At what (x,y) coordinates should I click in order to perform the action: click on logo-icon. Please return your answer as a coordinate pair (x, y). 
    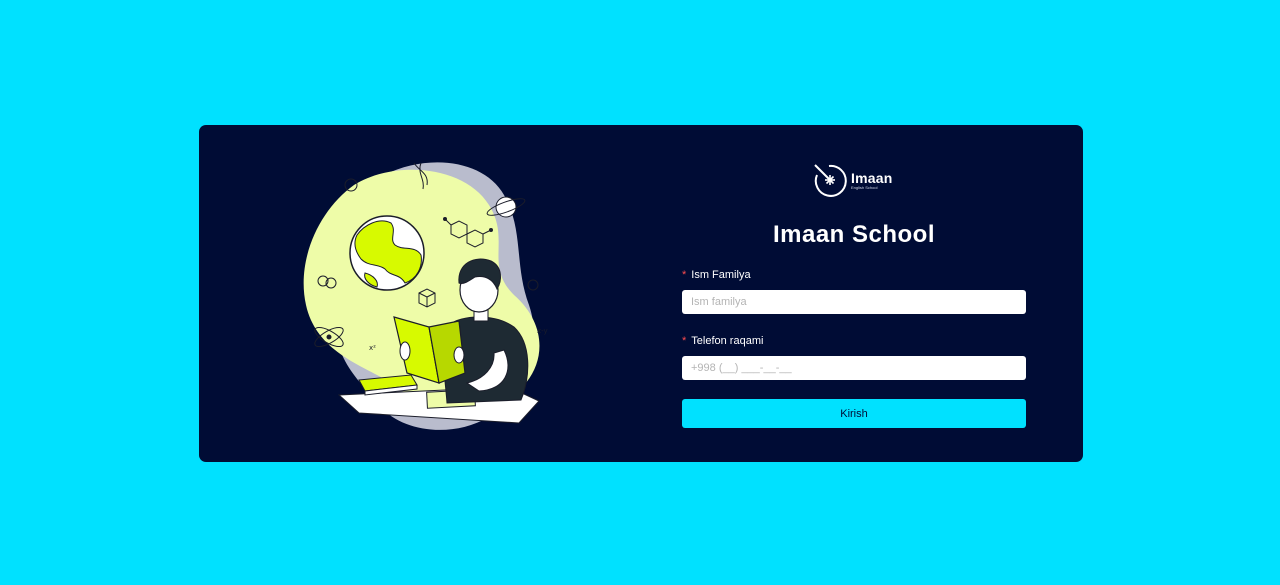
    Looking at the image, I should click on (830, 180).